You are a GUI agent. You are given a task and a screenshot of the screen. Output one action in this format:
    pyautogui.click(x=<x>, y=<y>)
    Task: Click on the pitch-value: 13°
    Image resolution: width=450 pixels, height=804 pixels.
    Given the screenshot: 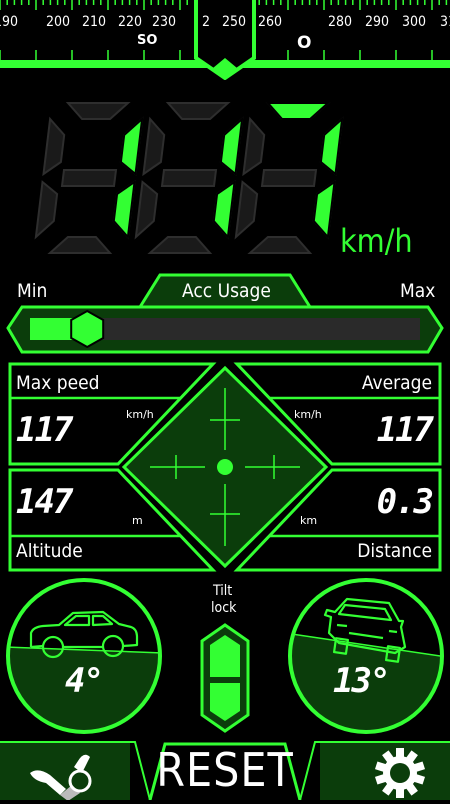 What is the action you would take?
    pyautogui.click(x=361, y=681)
    